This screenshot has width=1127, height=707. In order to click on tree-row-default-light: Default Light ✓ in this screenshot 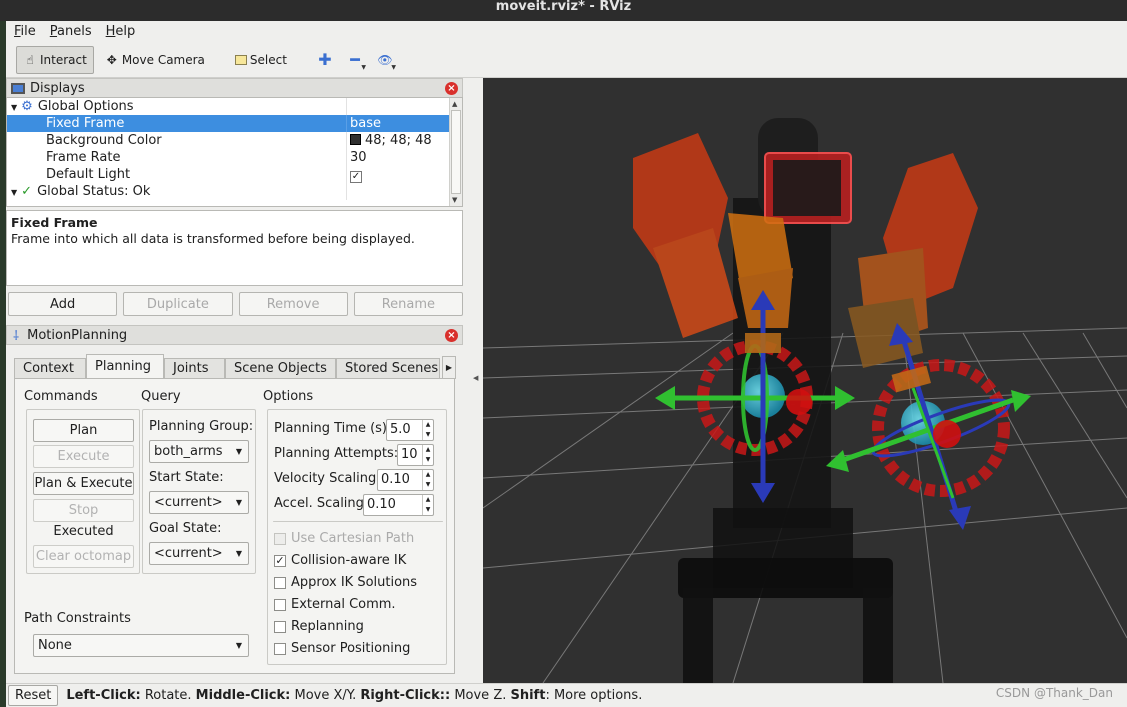, I will do `click(228, 174)`.